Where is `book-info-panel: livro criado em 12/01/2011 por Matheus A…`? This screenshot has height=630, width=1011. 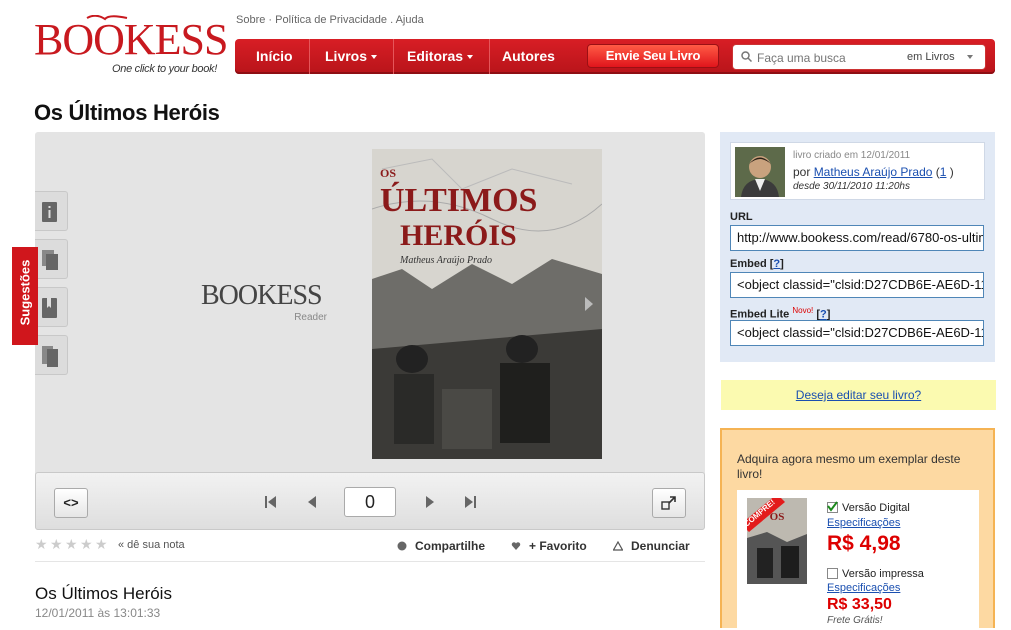
book-info-panel: livro criado em 12/01/2011 por Matheus A… is located at coordinates (857, 247).